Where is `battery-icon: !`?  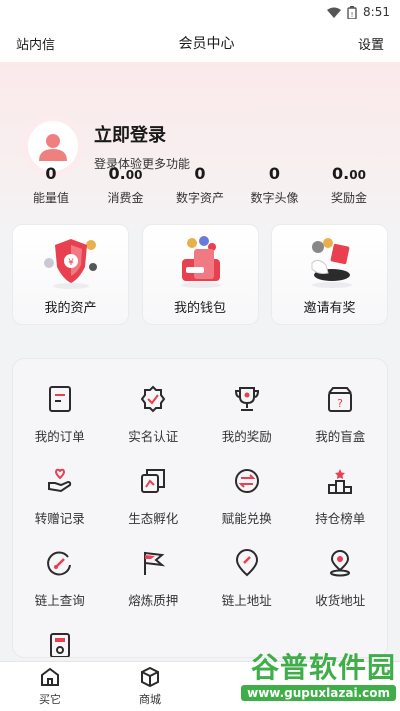 battery-icon: ! is located at coordinates (352, 12).